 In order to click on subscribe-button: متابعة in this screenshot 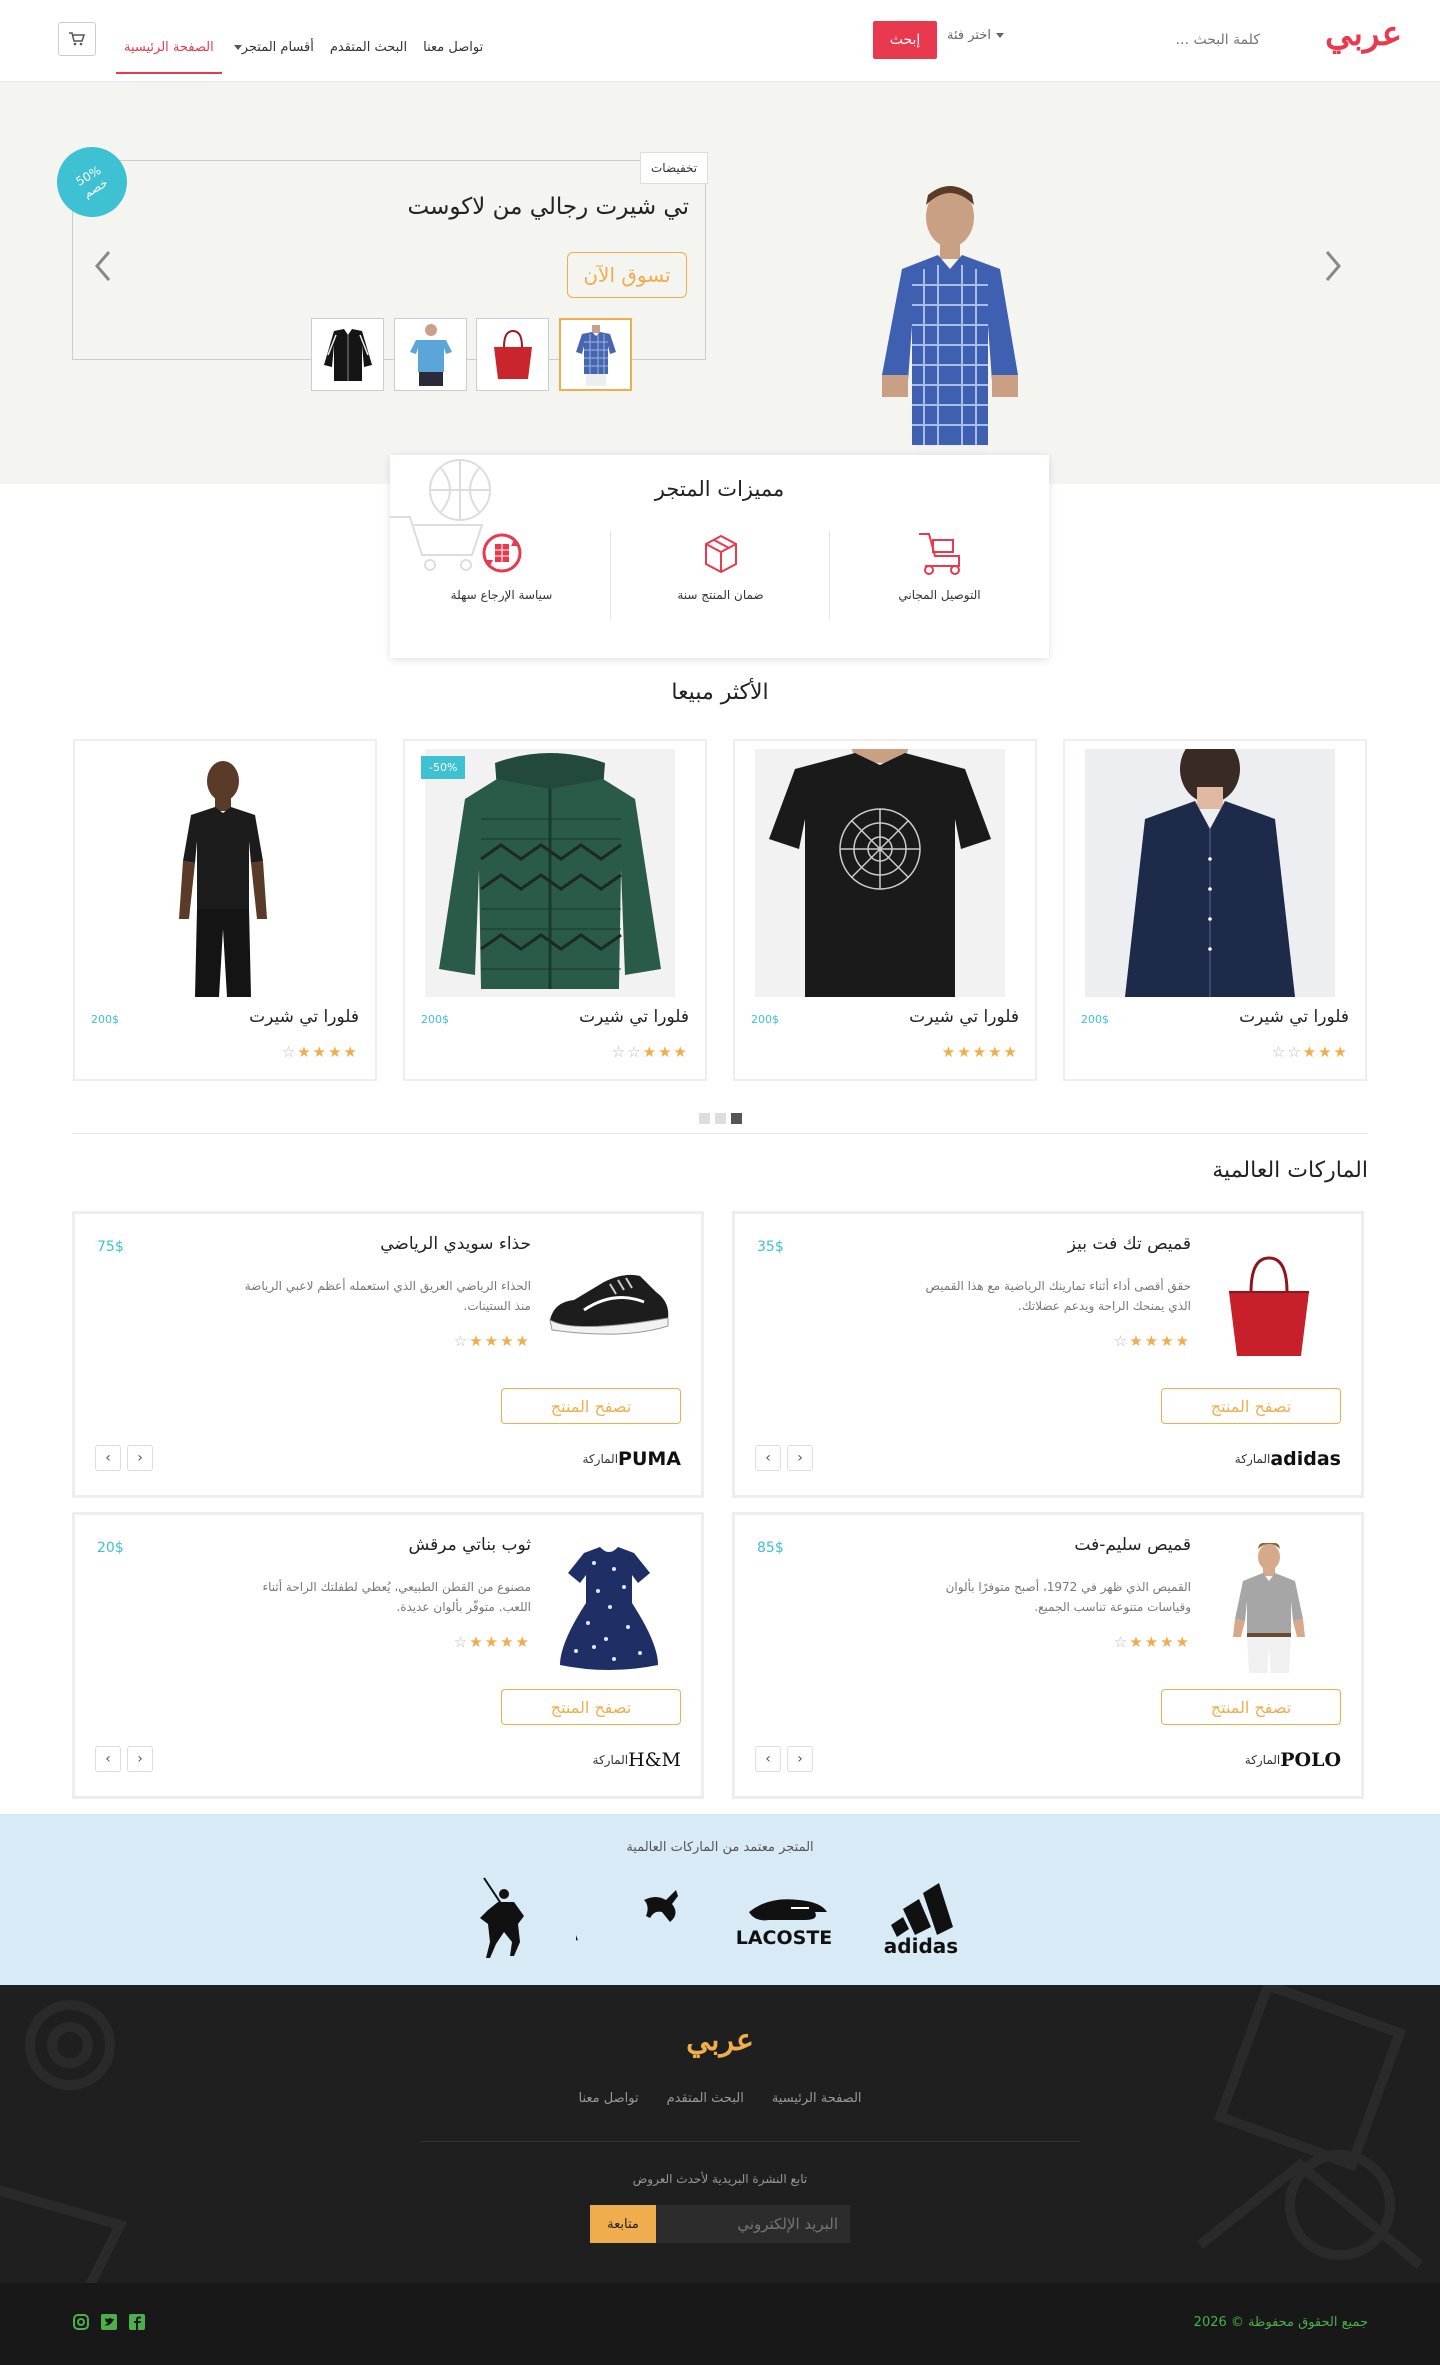, I will do `click(623, 2224)`.